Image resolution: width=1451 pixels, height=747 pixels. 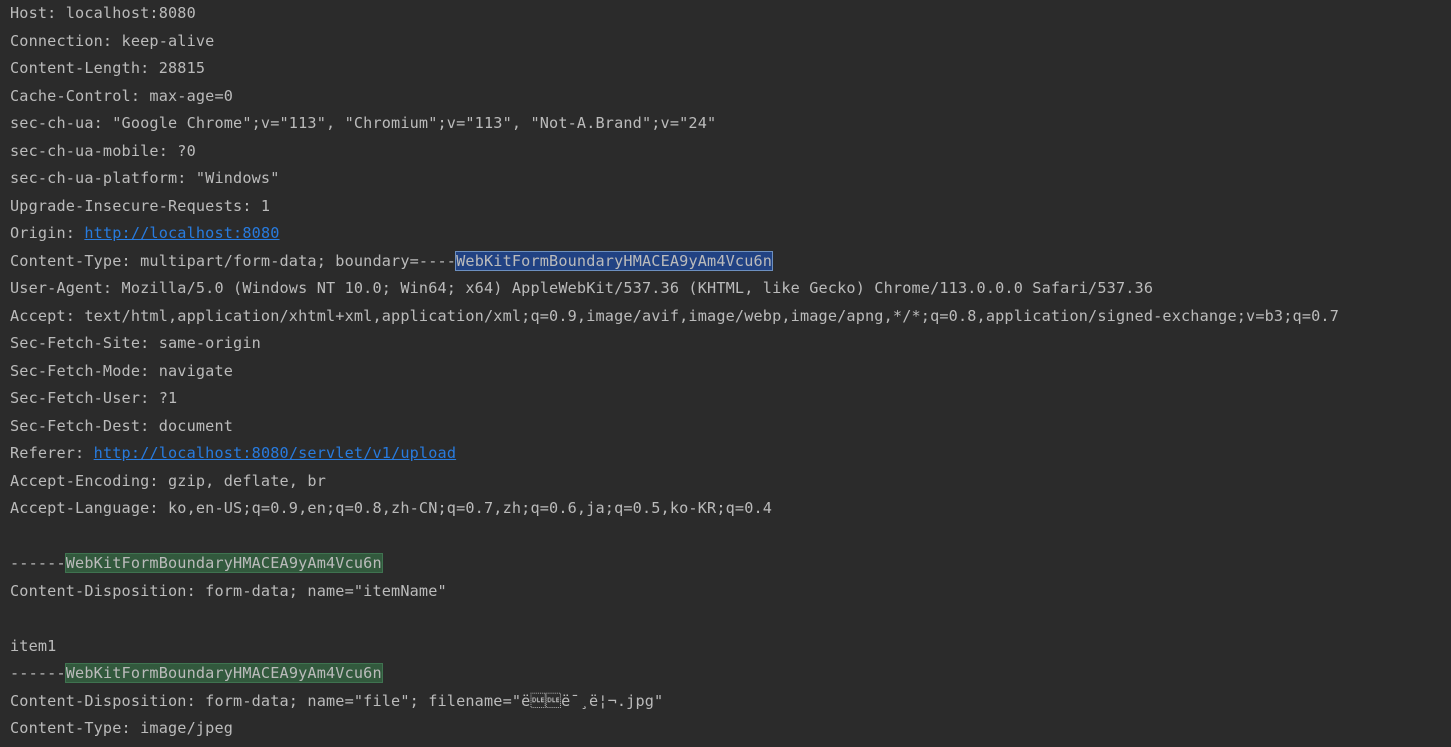 What do you see at coordinates (614, 261) in the screenshot?
I see `selected-boundary-text: WebKitFormBoundaryHMACEA9yAm4Vcu6n` at bounding box center [614, 261].